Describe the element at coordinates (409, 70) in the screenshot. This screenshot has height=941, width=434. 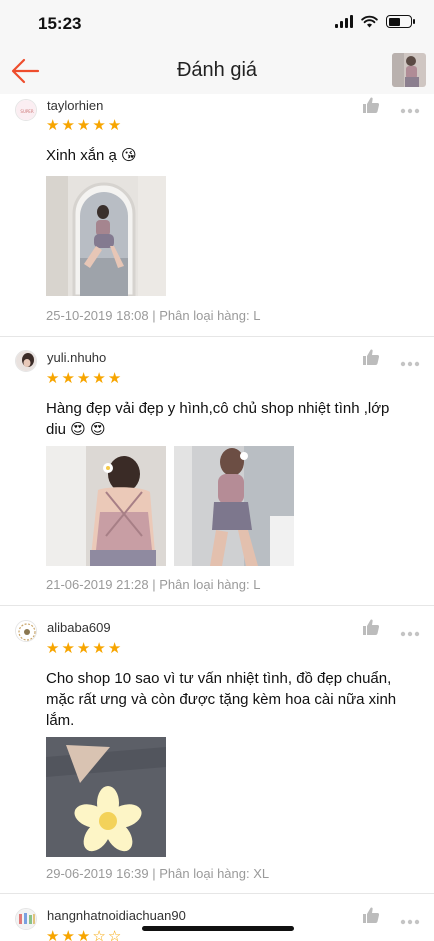
I see `product-thumbnail` at that location.